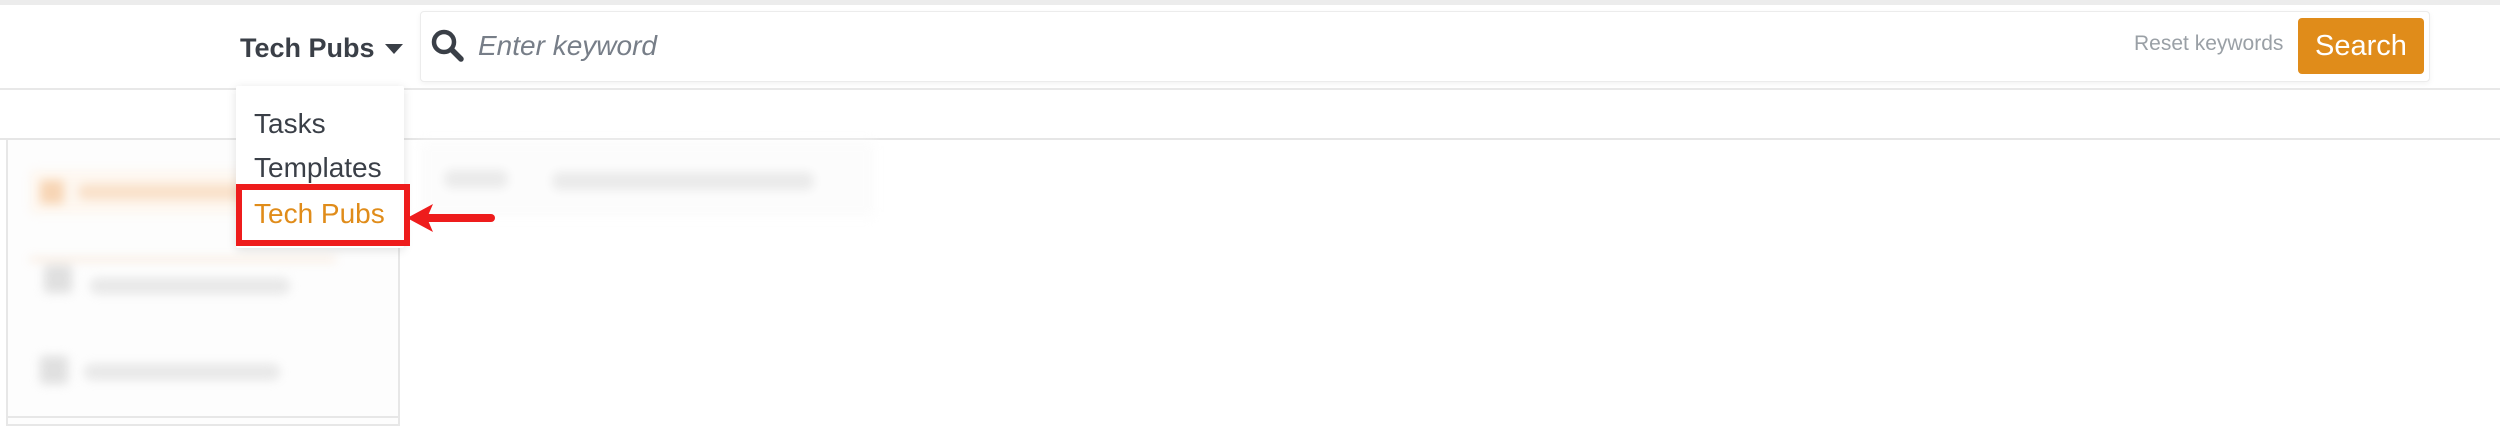 The width and height of the screenshot is (2500, 426). What do you see at coordinates (183, 259) in the screenshot?
I see `nav-active-underline` at bounding box center [183, 259].